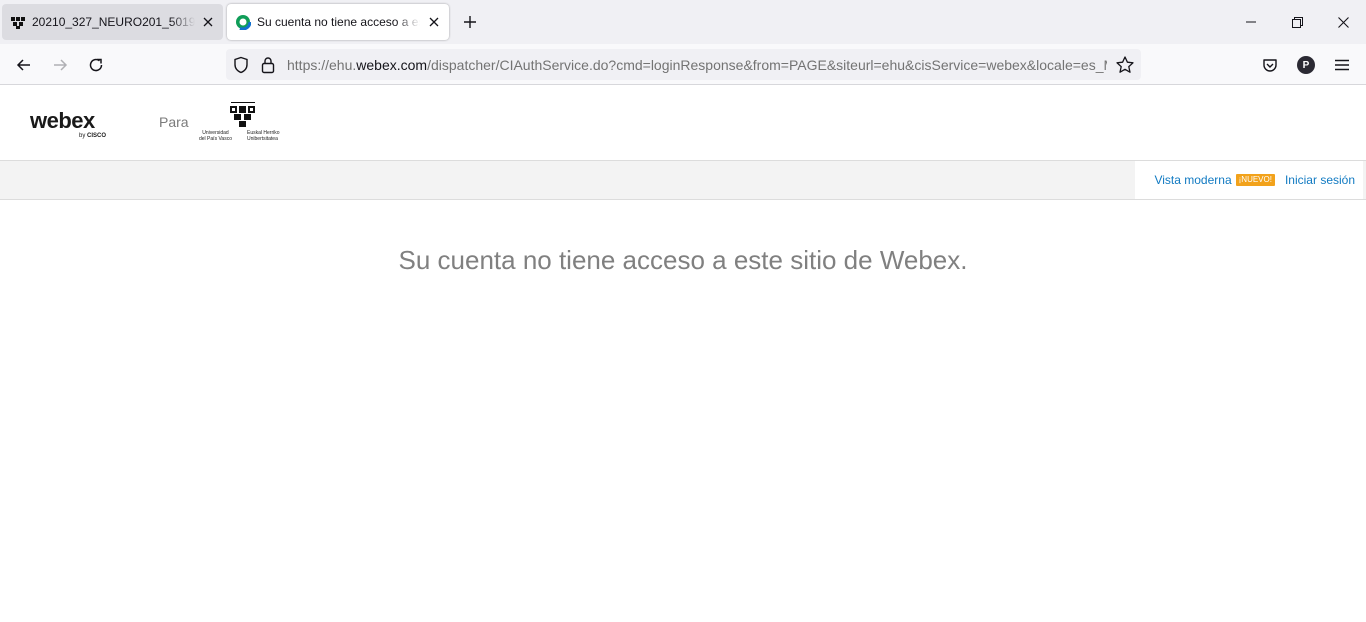  I want to click on tab-course: 20210_327_NEURO201_501901_, so click(112, 22).